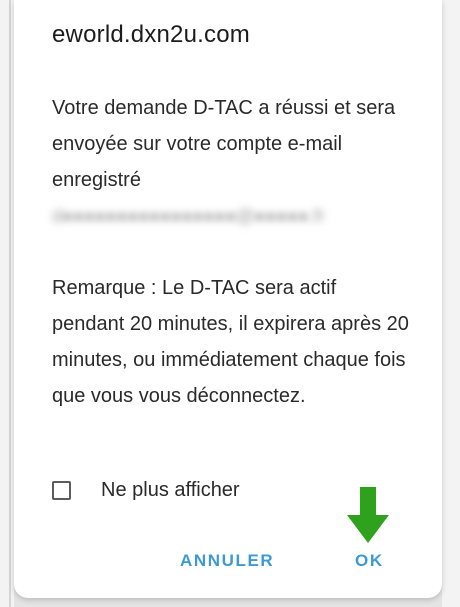  Describe the element at coordinates (151, 34) in the screenshot. I see `dialog-title: eworld.dxn2u.com` at that location.